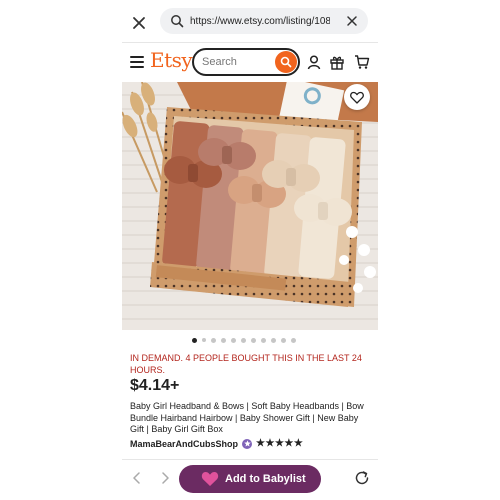 The height and width of the screenshot is (500, 500). I want to click on shop-info: MamaBearAndCubsShop ★★★★★, so click(216, 443).